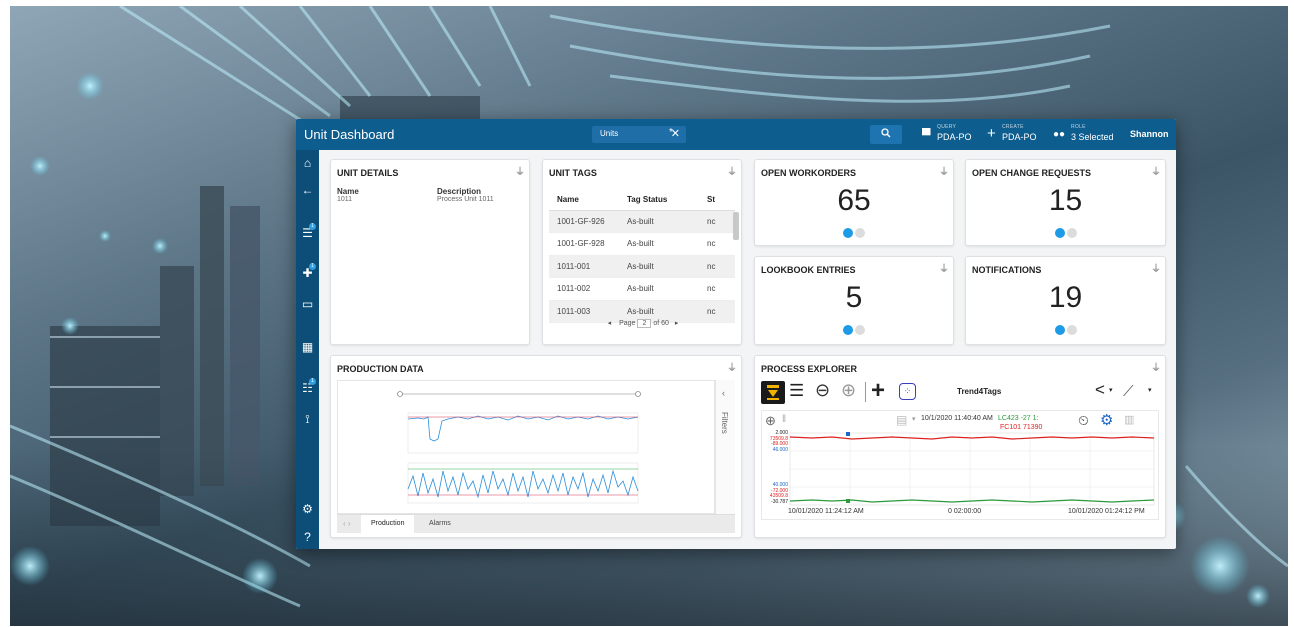  What do you see at coordinates (307, 231) in the screenshot?
I see `list-icon: ☰ 1` at bounding box center [307, 231].